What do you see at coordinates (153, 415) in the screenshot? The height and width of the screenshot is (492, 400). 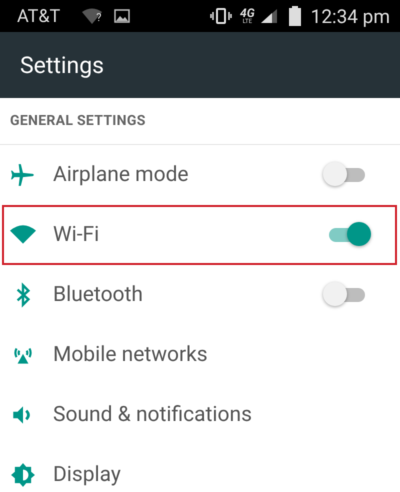 I see `item-label: Sound & notifications` at bounding box center [153, 415].